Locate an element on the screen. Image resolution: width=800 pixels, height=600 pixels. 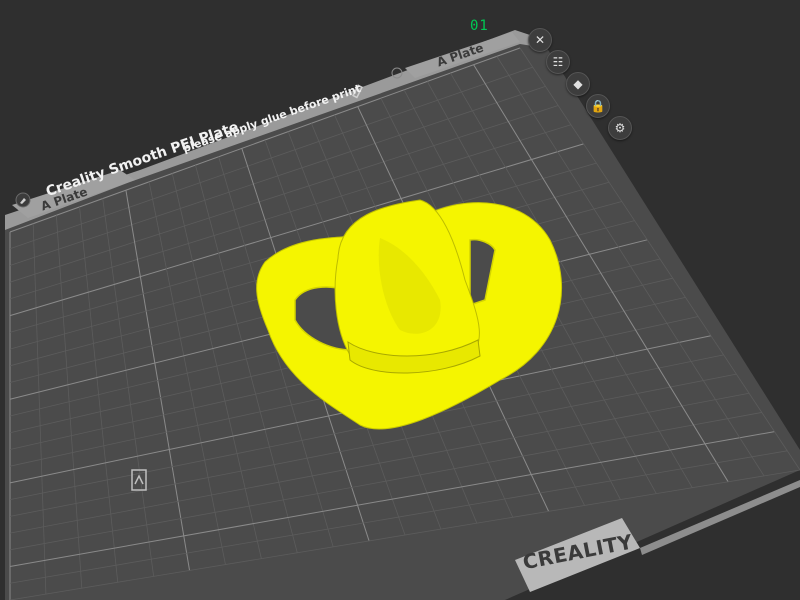
lock-icon: 🔒 is located at coordinates (598, 106).